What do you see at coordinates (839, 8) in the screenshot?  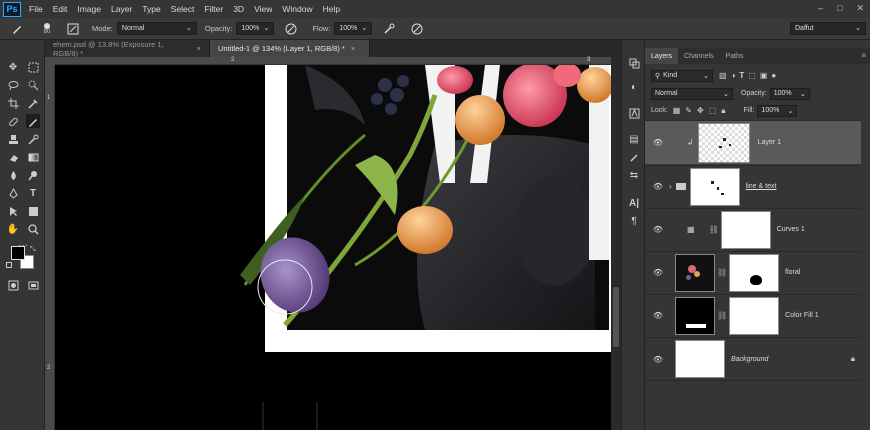 I see `maximize-icon: □` at bounding box center [839, 8].